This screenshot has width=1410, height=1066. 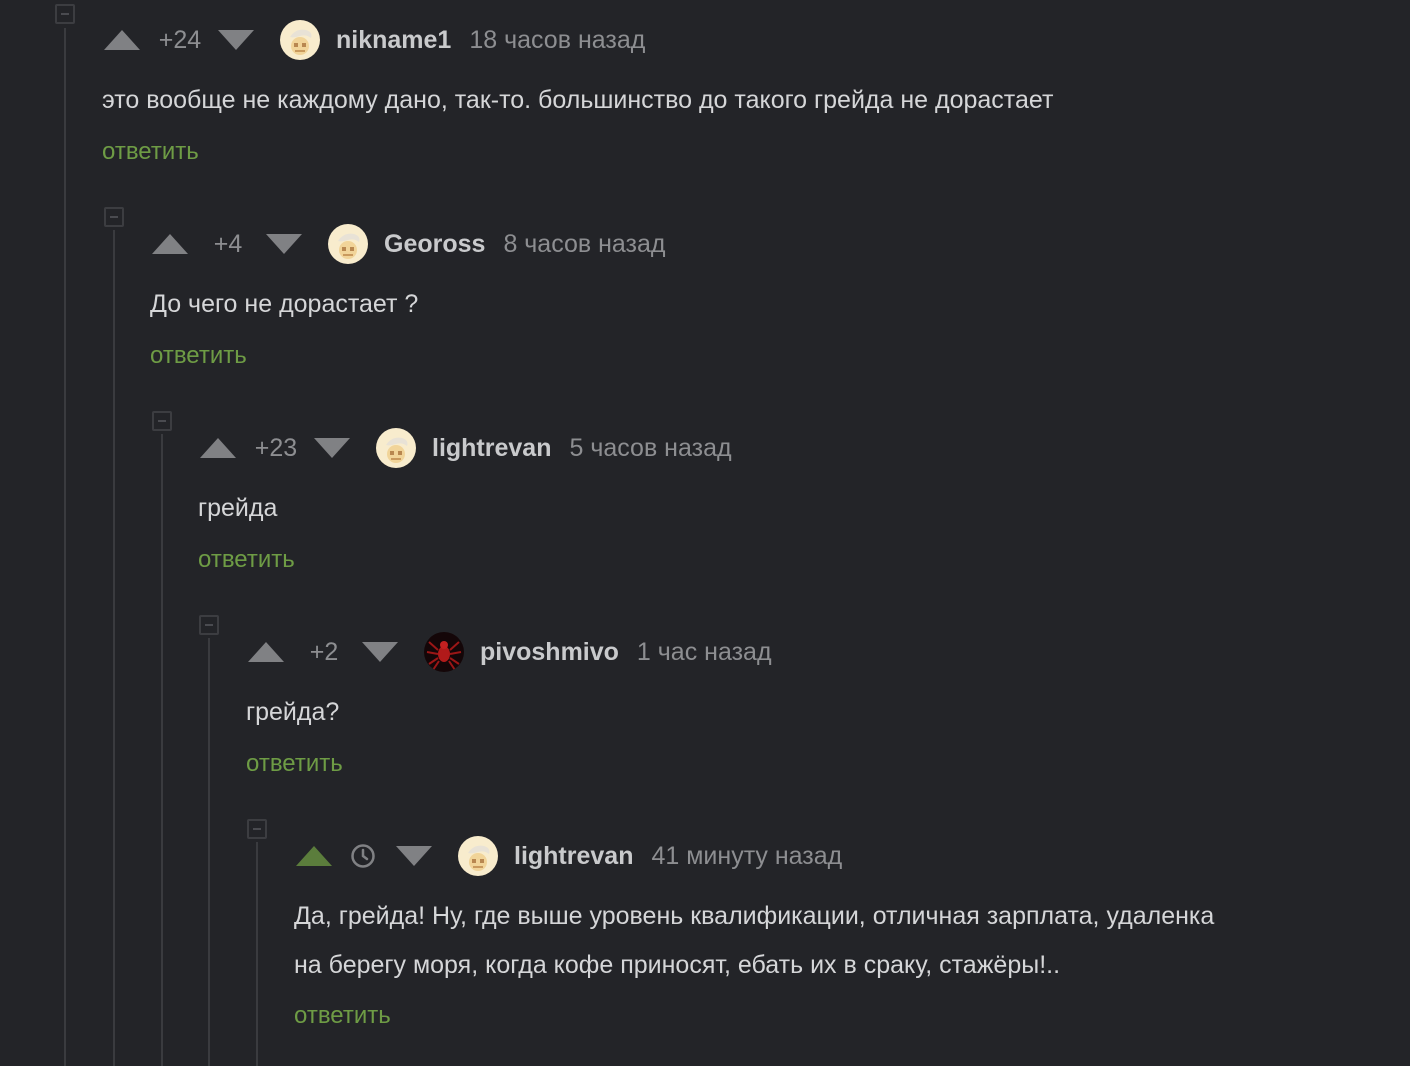 I want to click on rating-value: +2, so click(x=324, y=651).